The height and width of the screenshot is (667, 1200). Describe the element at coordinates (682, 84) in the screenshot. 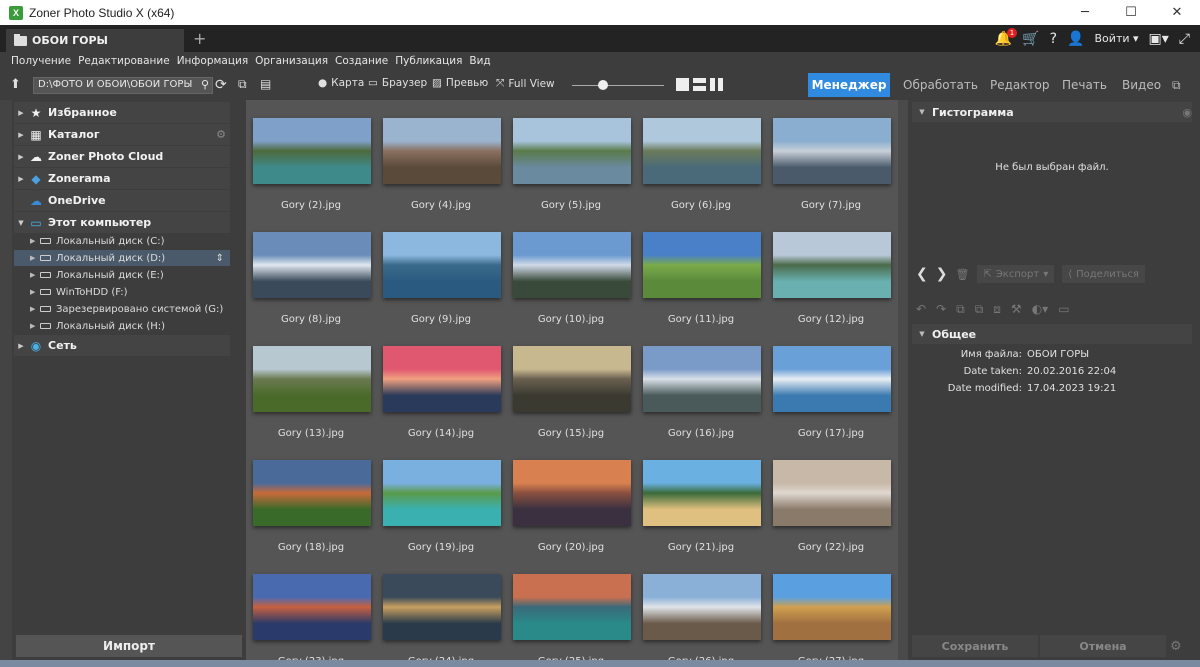

I see `grid-view-icon` at that location.